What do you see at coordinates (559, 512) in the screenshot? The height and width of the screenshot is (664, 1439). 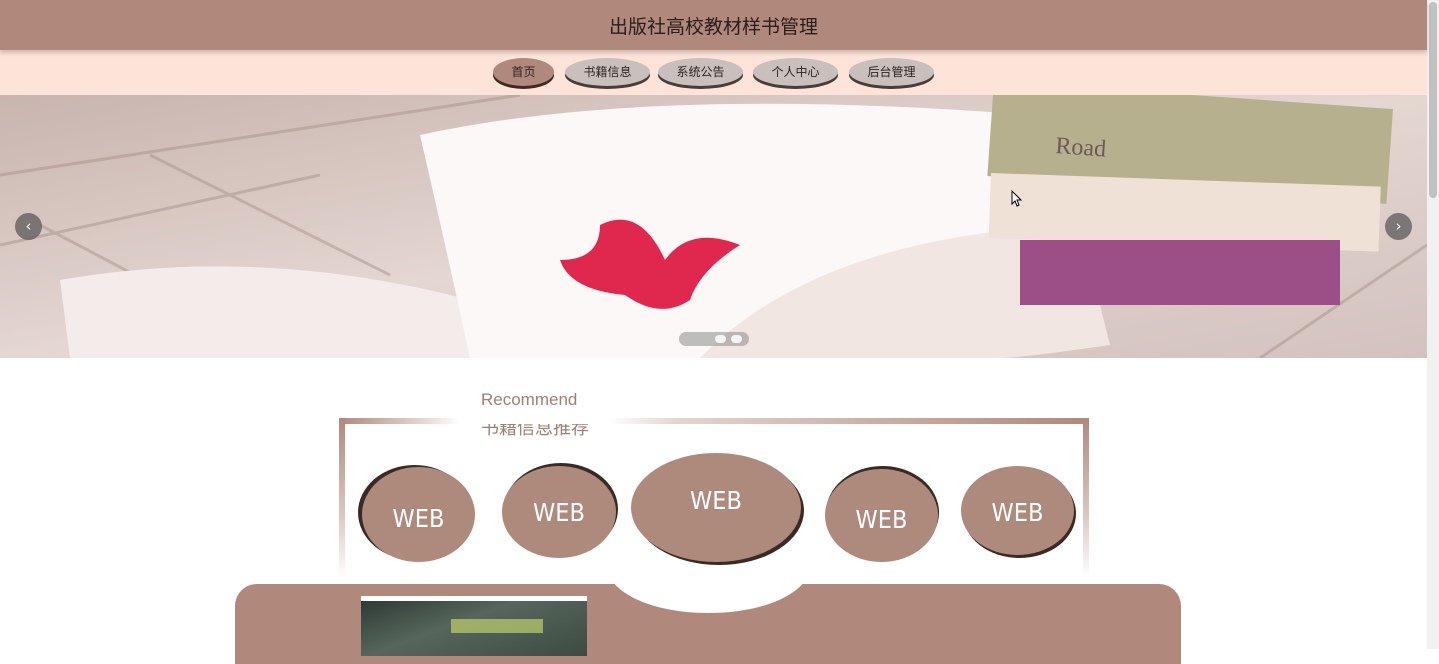 I see `web-badge-2: WEB` at bounding box center [559, 512].